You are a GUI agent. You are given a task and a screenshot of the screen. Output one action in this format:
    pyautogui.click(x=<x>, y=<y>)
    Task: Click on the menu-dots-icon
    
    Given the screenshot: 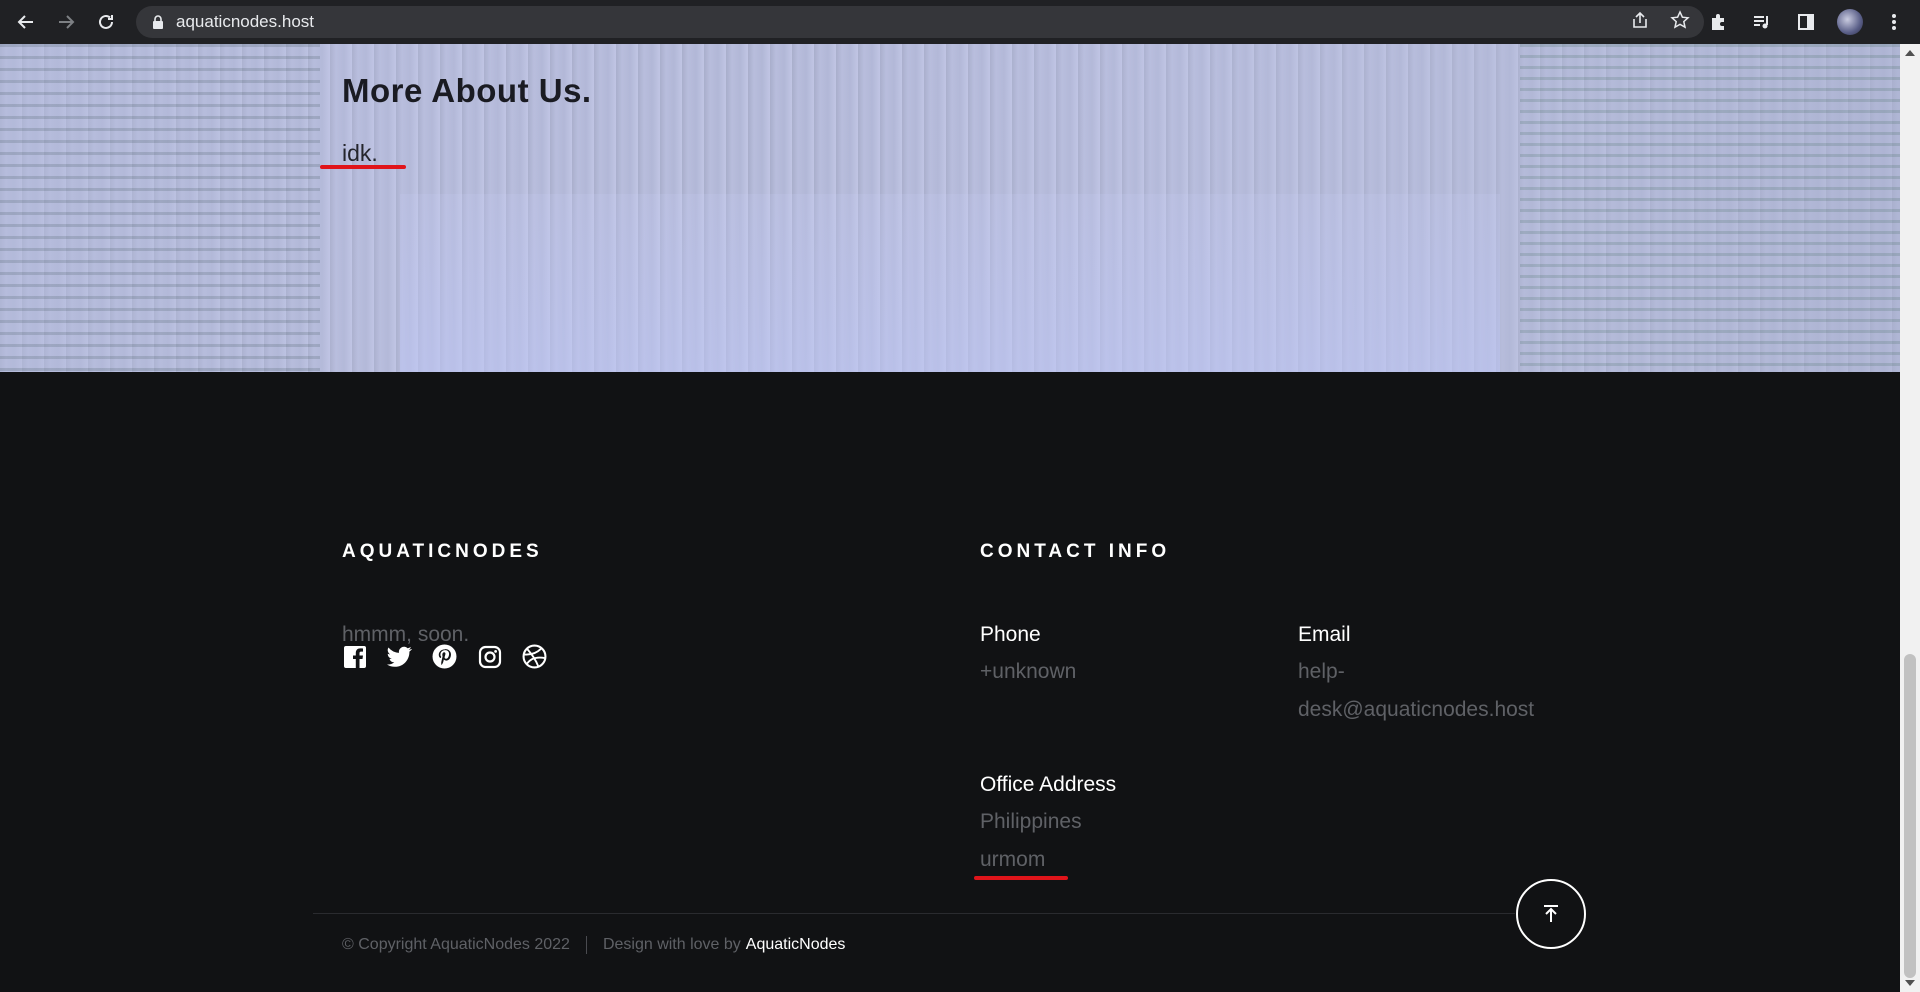 What is the action you would take?
    pyautogui.click(x=1894, y=22)
    